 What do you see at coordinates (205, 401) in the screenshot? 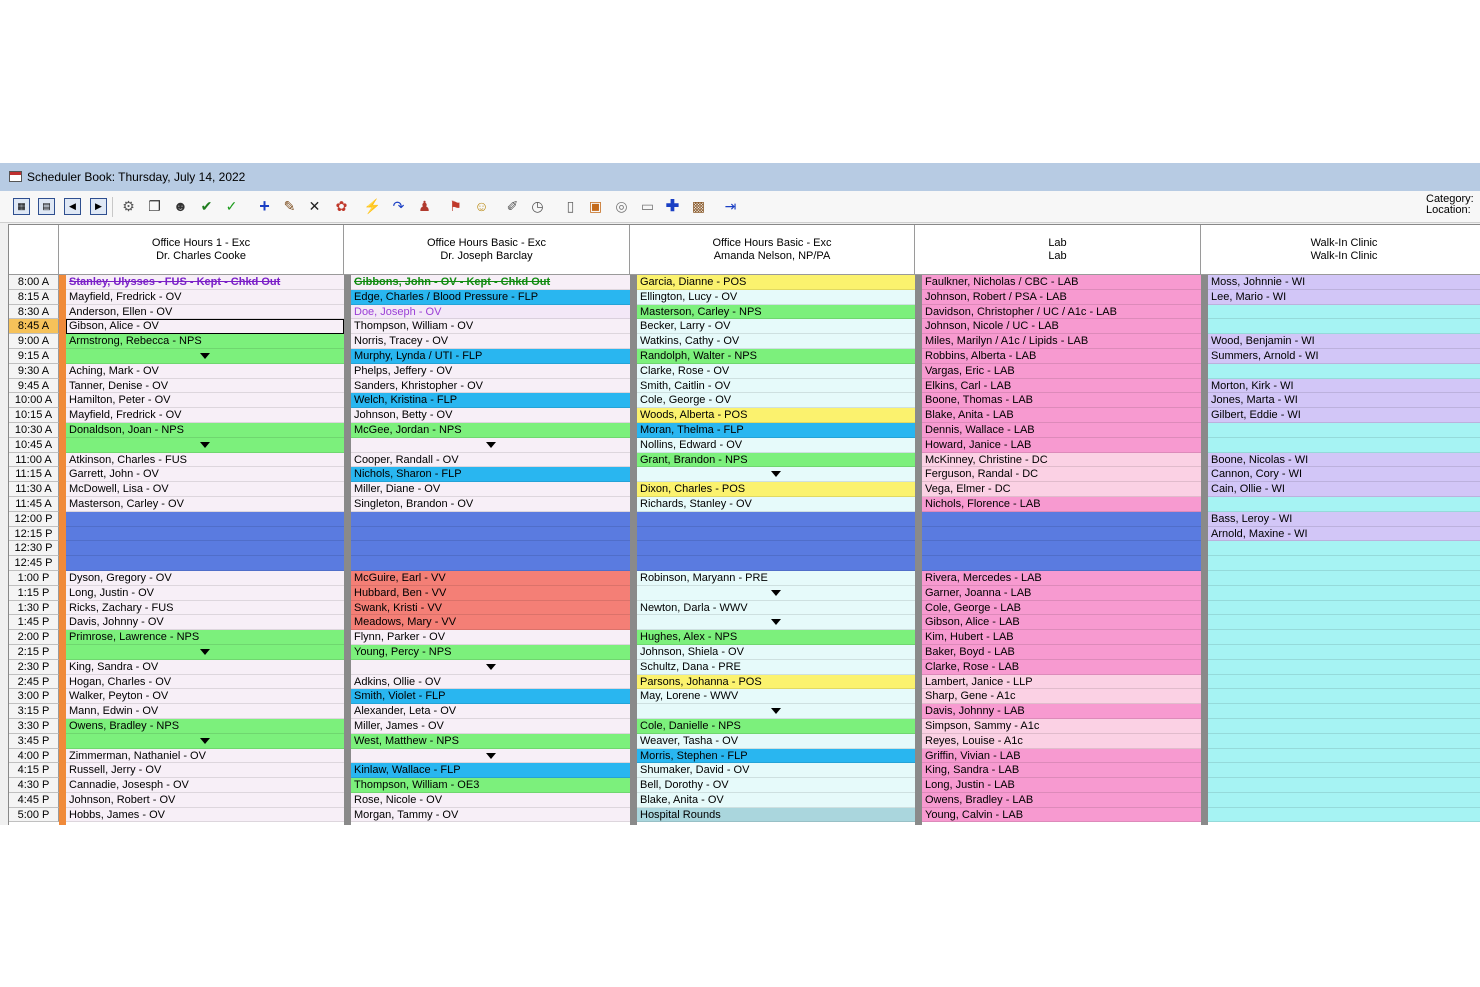
I see `appointment-slot: Hamilton, Peter - OV` at bounding box center [205, 401].